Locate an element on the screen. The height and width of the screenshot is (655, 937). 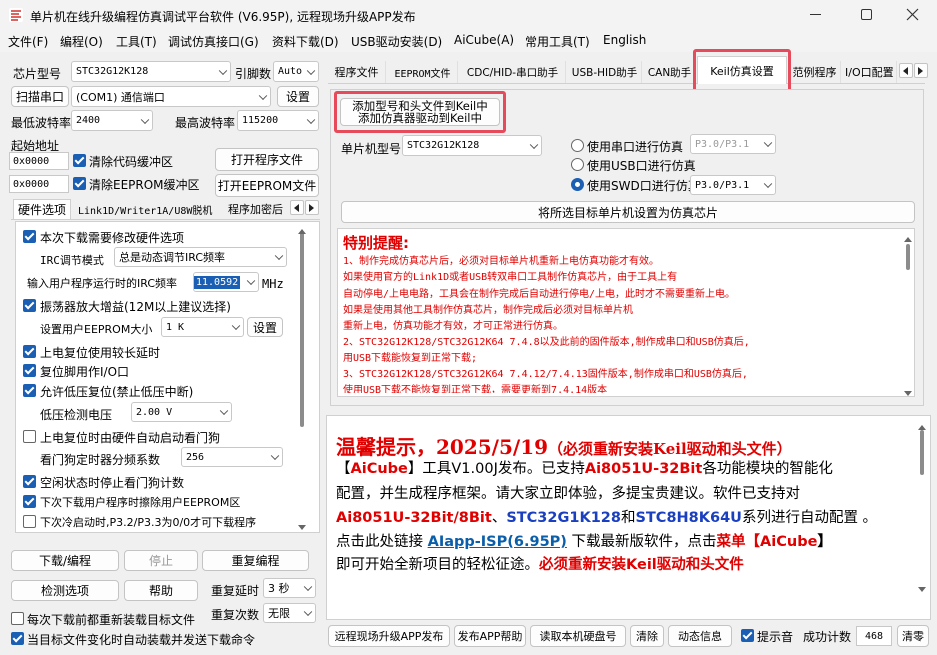
help-button: 帮助 is located at coordinates (161, 590).